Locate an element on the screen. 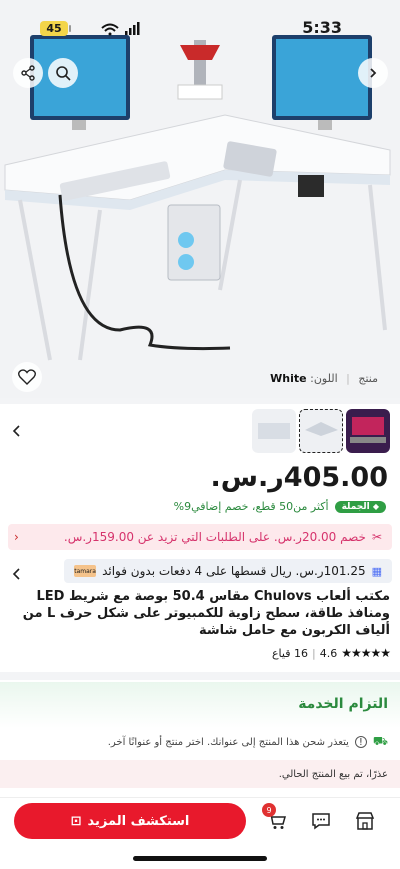 This screenshot has height=869, width=400. chevron-left-icon: ‹ is located at coordinates (16, 537).